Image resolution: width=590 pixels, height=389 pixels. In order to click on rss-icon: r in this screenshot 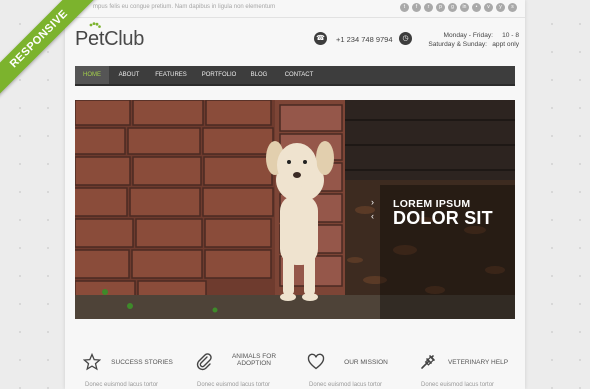, I will do `click(428, 7)`.